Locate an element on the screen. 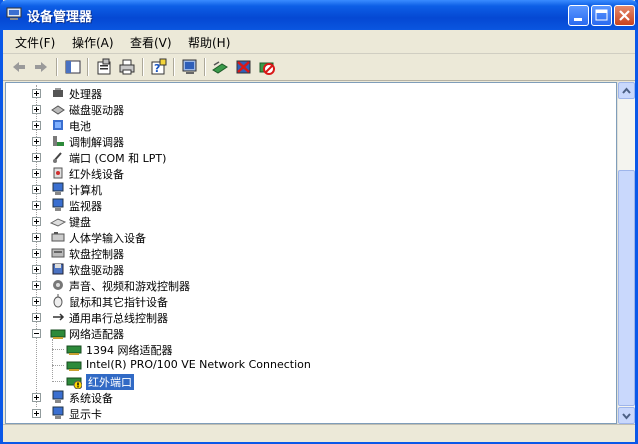  update-driver-icon is located at coordinates (220, 67).